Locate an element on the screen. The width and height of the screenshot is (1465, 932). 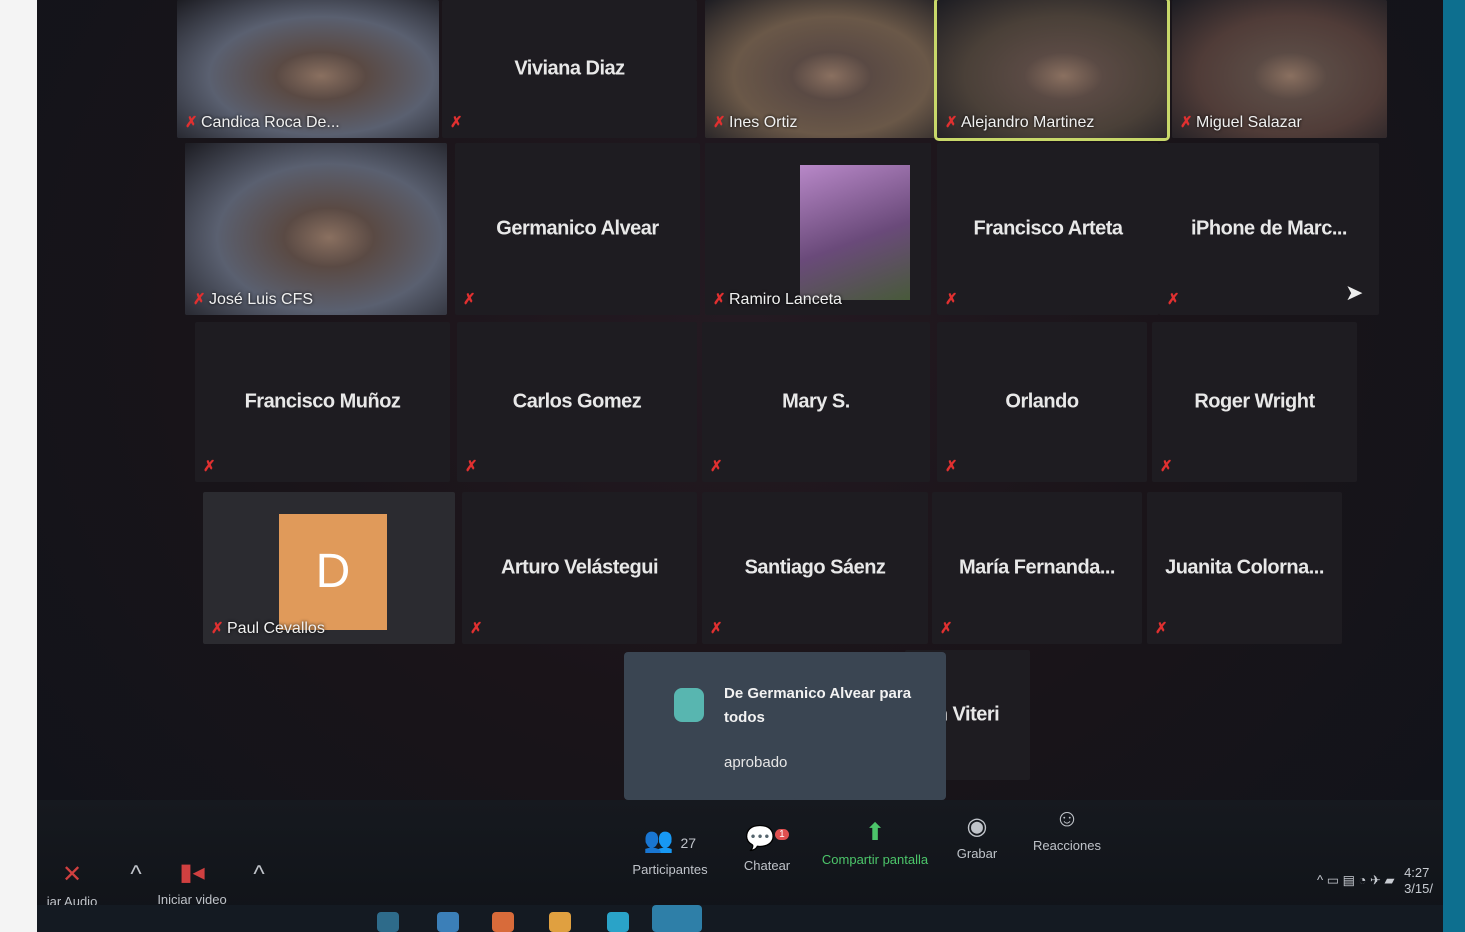
taskbar-app-icon is located at coordinates (388, 922).